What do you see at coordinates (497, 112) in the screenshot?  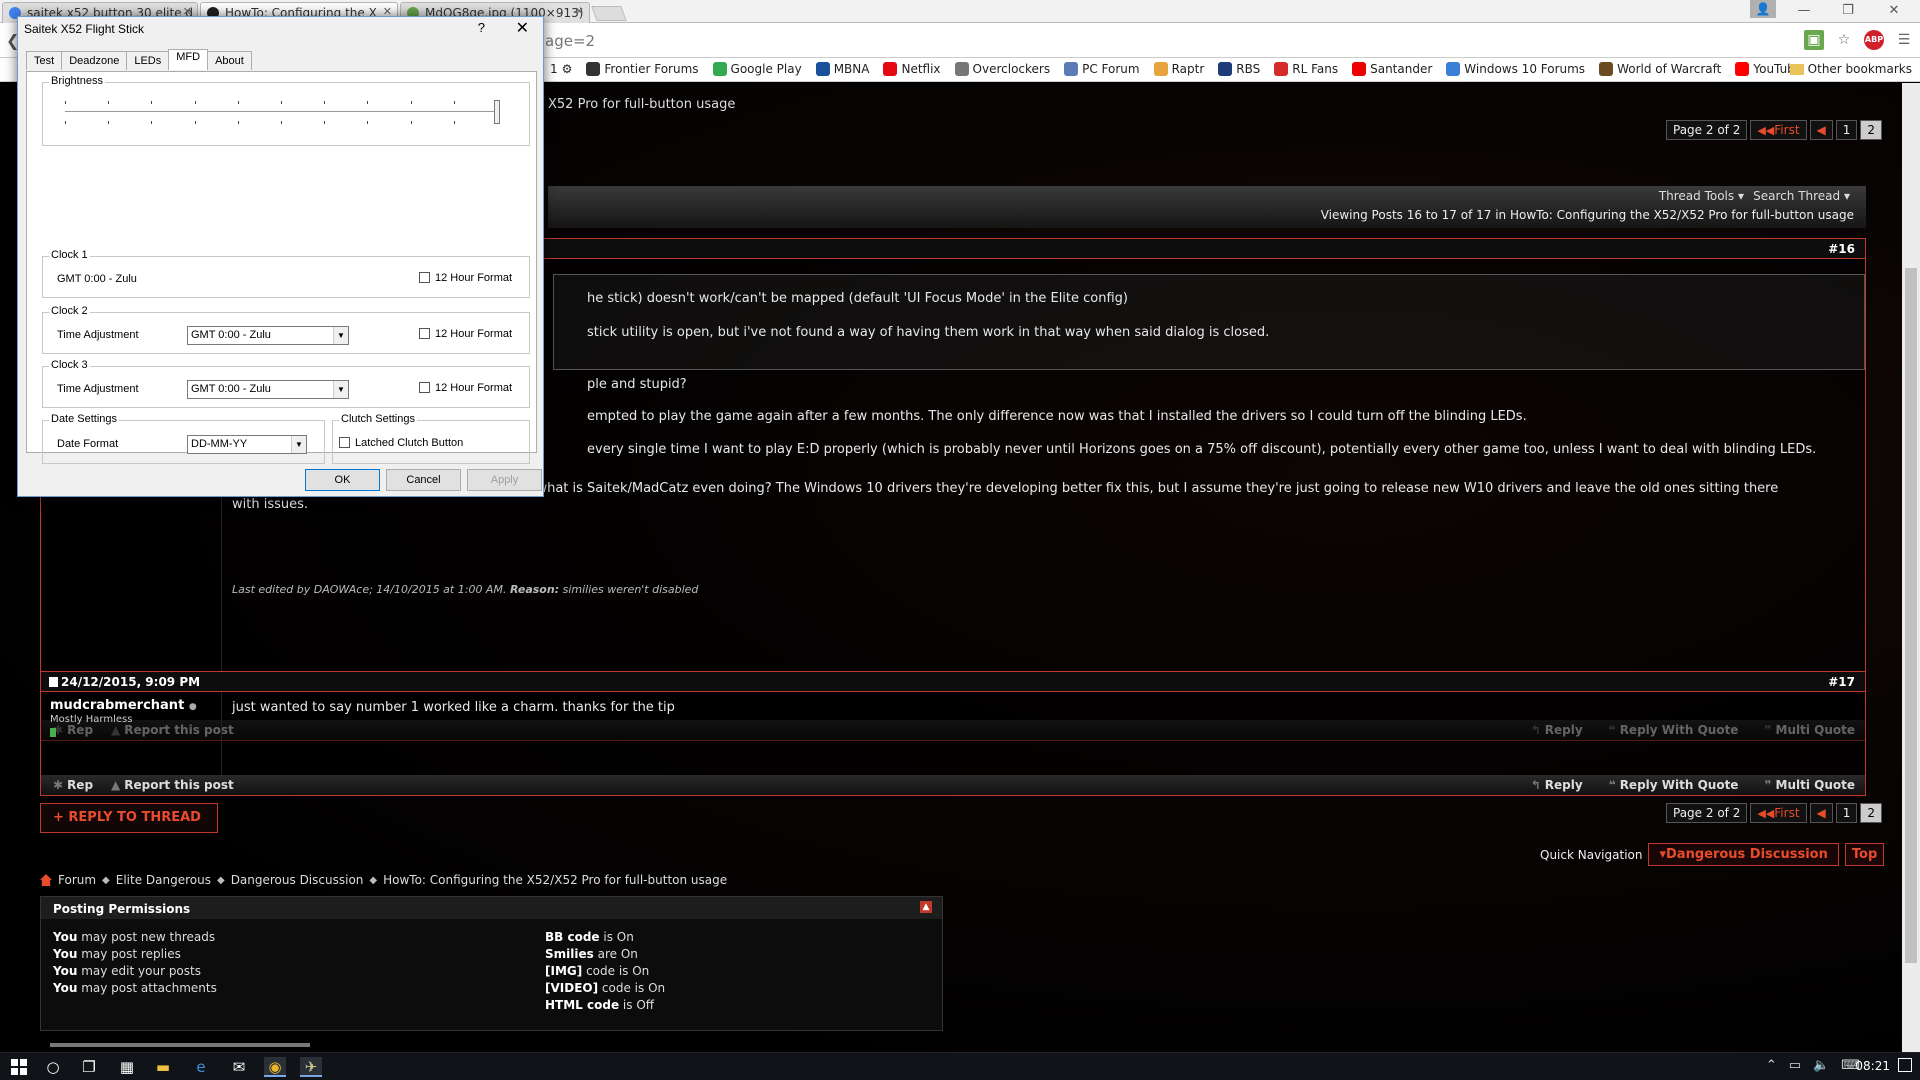 I see `brightness-slider` at bounding box center [497, 112].